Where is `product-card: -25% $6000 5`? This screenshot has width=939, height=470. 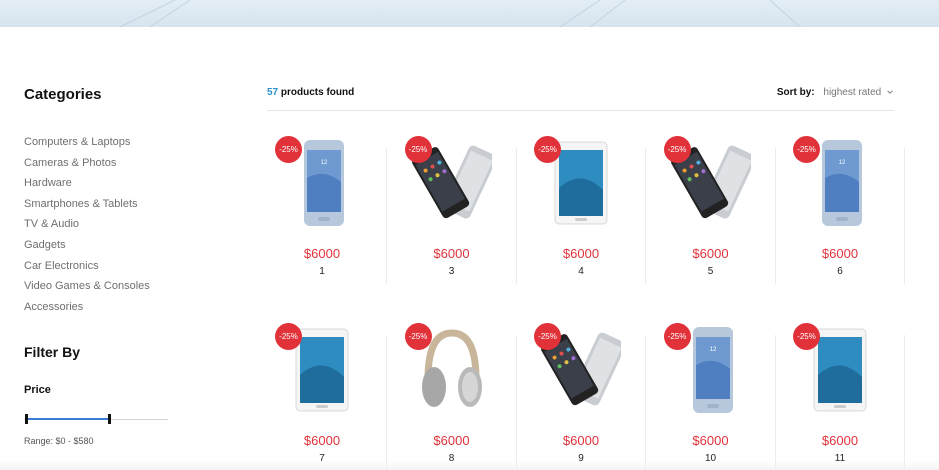 product-card: -25% $6000 5 is located at coordinates (711, 207).